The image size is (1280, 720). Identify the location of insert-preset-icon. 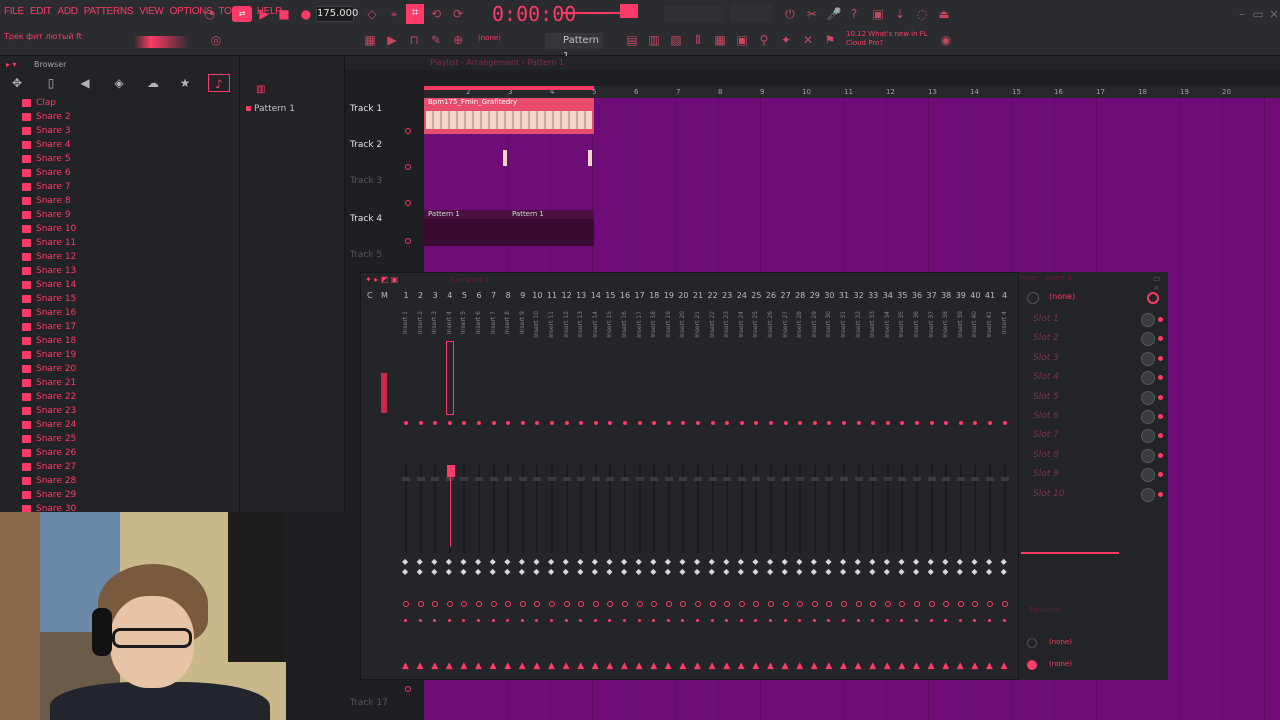
(1033, 298).